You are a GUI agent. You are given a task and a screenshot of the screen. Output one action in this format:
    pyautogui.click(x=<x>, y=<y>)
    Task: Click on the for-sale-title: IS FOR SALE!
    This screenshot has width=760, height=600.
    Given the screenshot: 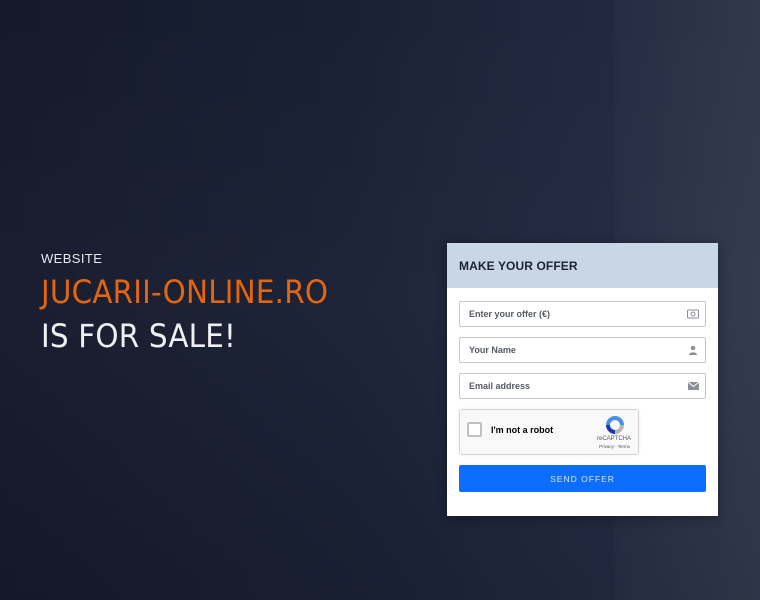 What is the action you would take?
    pyautogui.click(x=139, y=336)
    